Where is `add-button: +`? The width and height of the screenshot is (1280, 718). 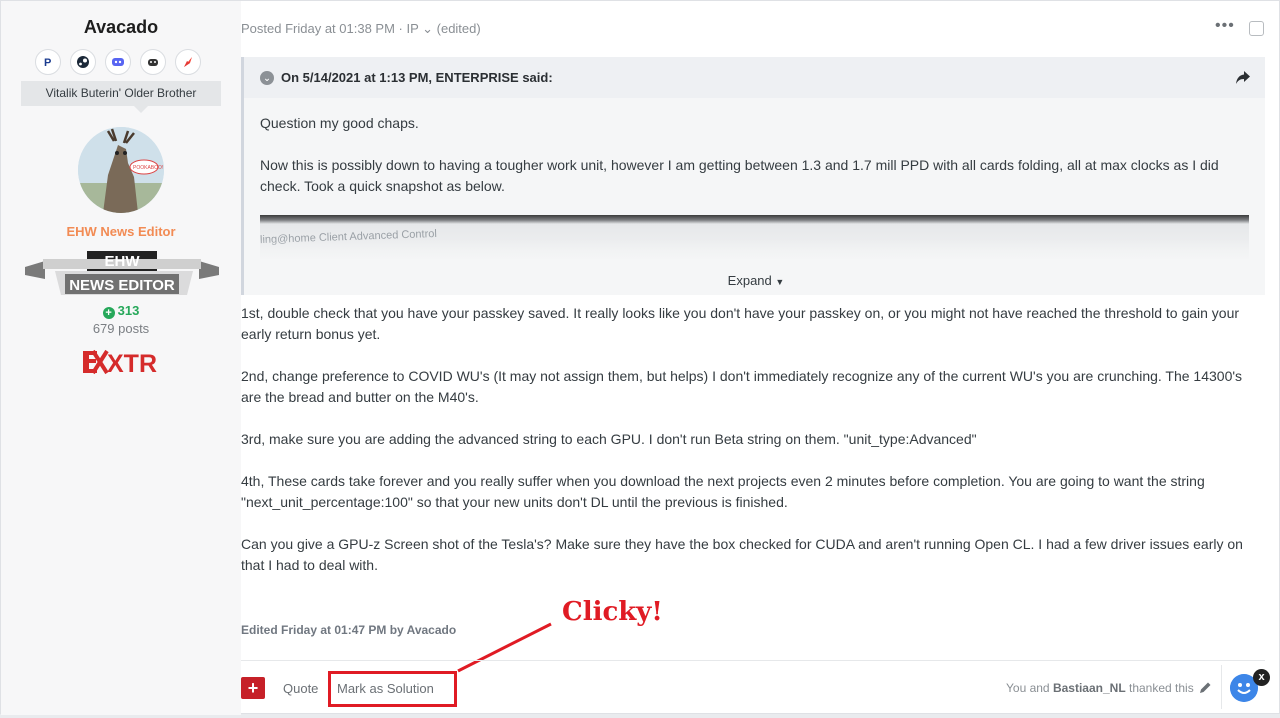 add-button: + is located at coordinates (253, 688).